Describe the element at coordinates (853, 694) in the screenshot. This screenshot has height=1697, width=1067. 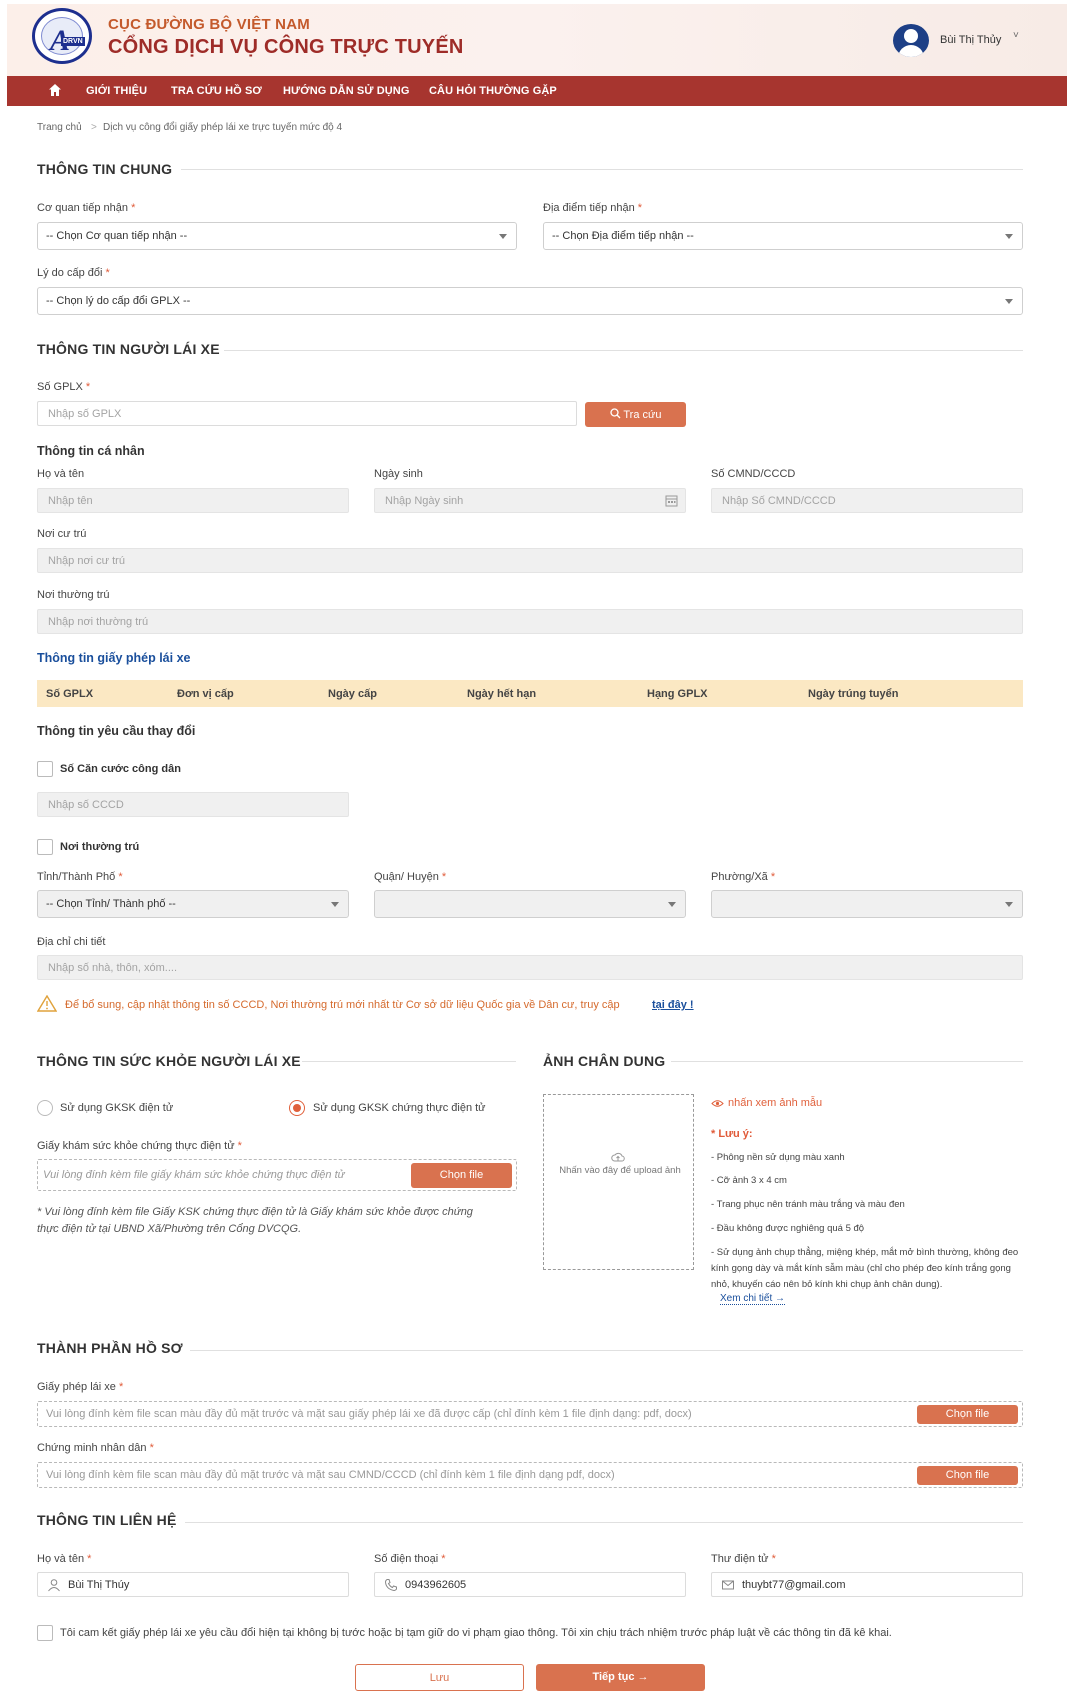
I see `table-header-cell: Ngày trúng tuyển` at that location.